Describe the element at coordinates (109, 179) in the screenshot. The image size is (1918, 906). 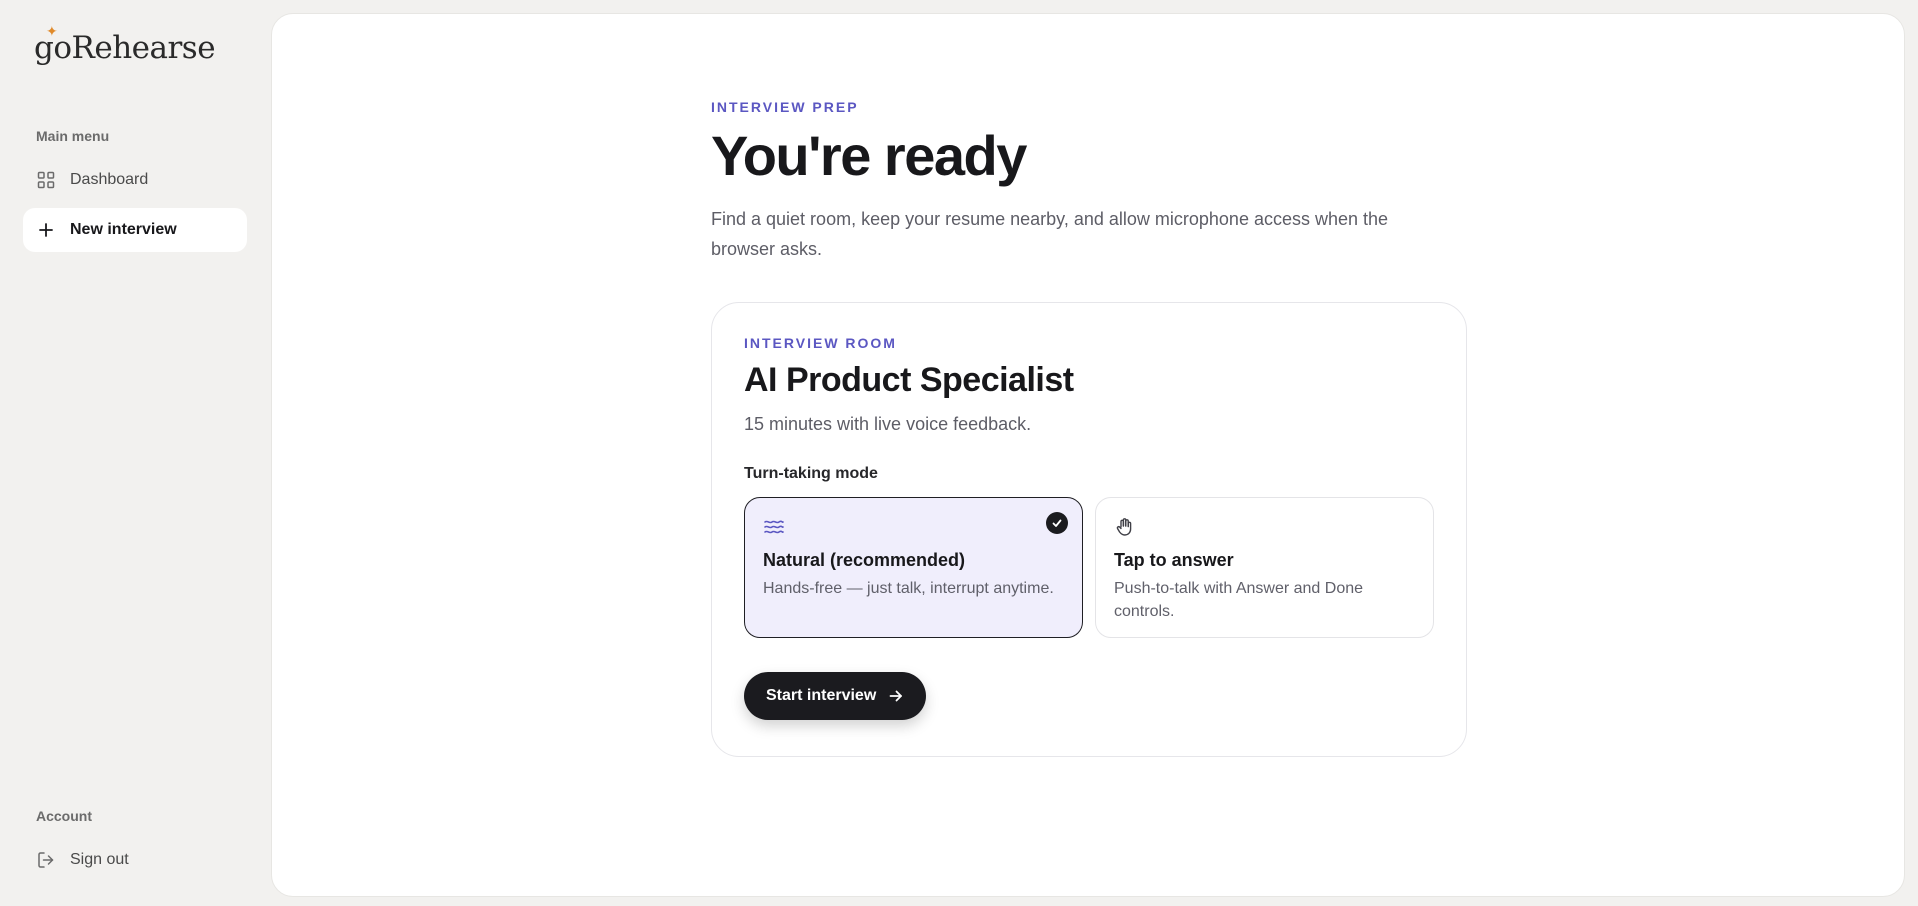
I see `sidebar-item-label: Dashboard` at that location.